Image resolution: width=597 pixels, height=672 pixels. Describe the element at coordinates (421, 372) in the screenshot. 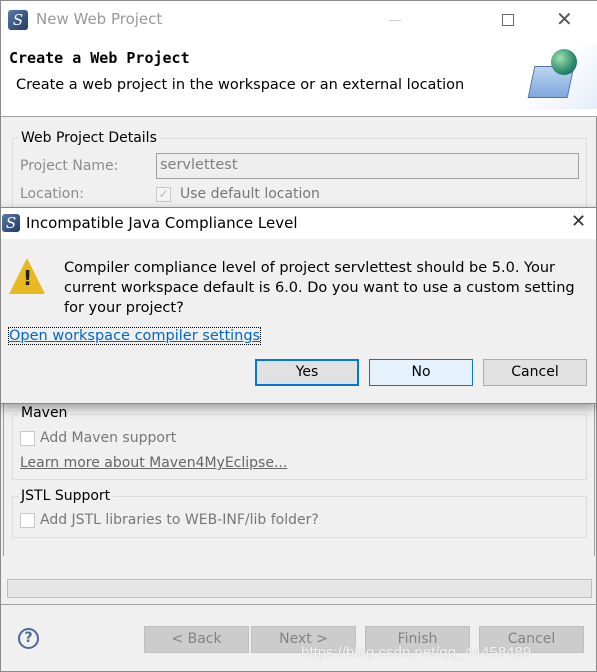

I see `no-button: No` at that location.